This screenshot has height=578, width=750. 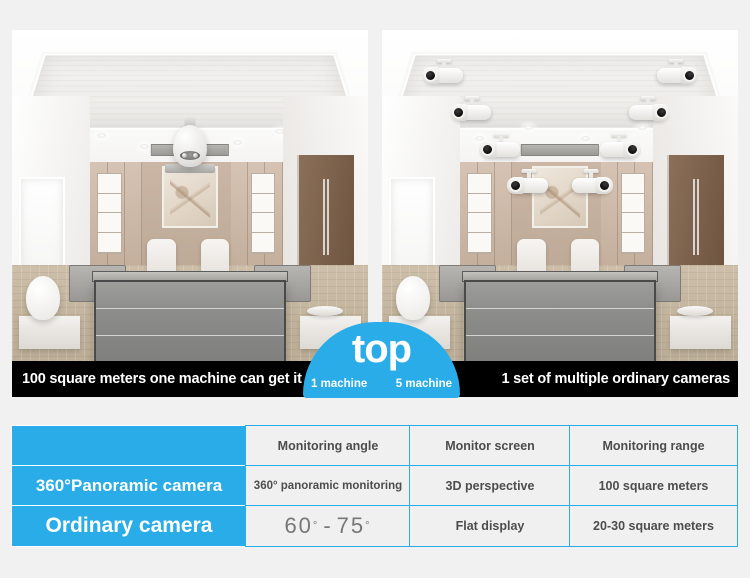 I want to click on table-cell-ordinary-screen: Flat display, so click(x=490, y=526).